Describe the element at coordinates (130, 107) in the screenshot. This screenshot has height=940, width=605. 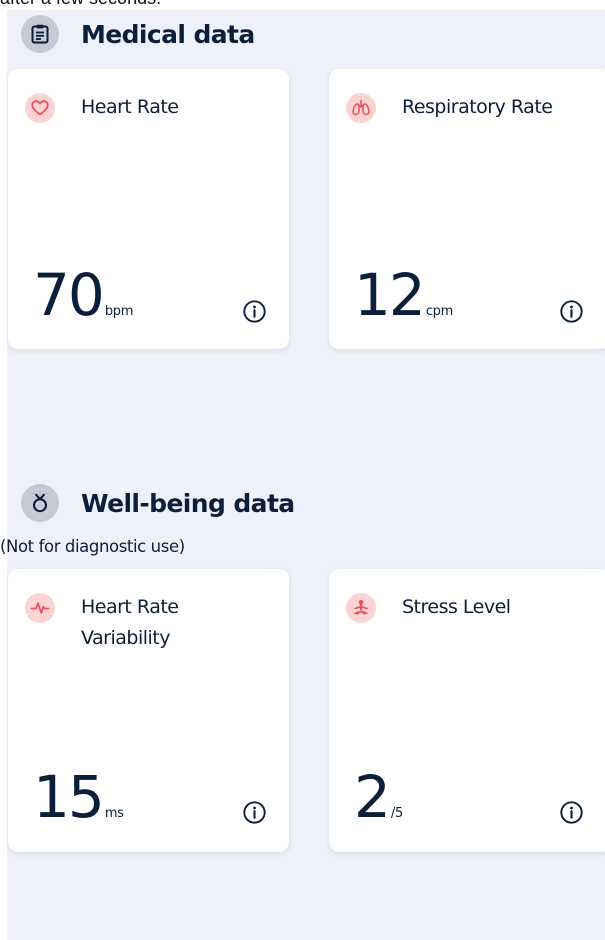
I see `heart-rate-label: Heart Rate` at that location.